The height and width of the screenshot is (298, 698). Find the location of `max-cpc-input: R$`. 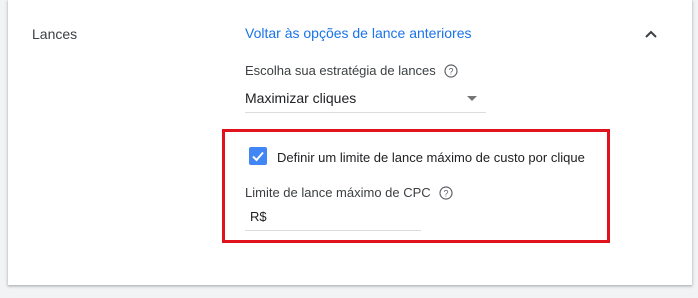

max-cpc-input: R$ is located at coordinates (333, 217).